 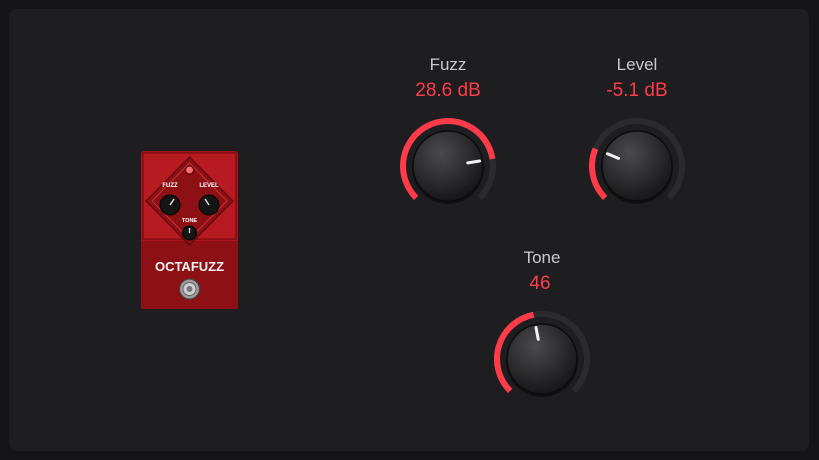 I want to click on tone-knob, so click(x=542, y=359).